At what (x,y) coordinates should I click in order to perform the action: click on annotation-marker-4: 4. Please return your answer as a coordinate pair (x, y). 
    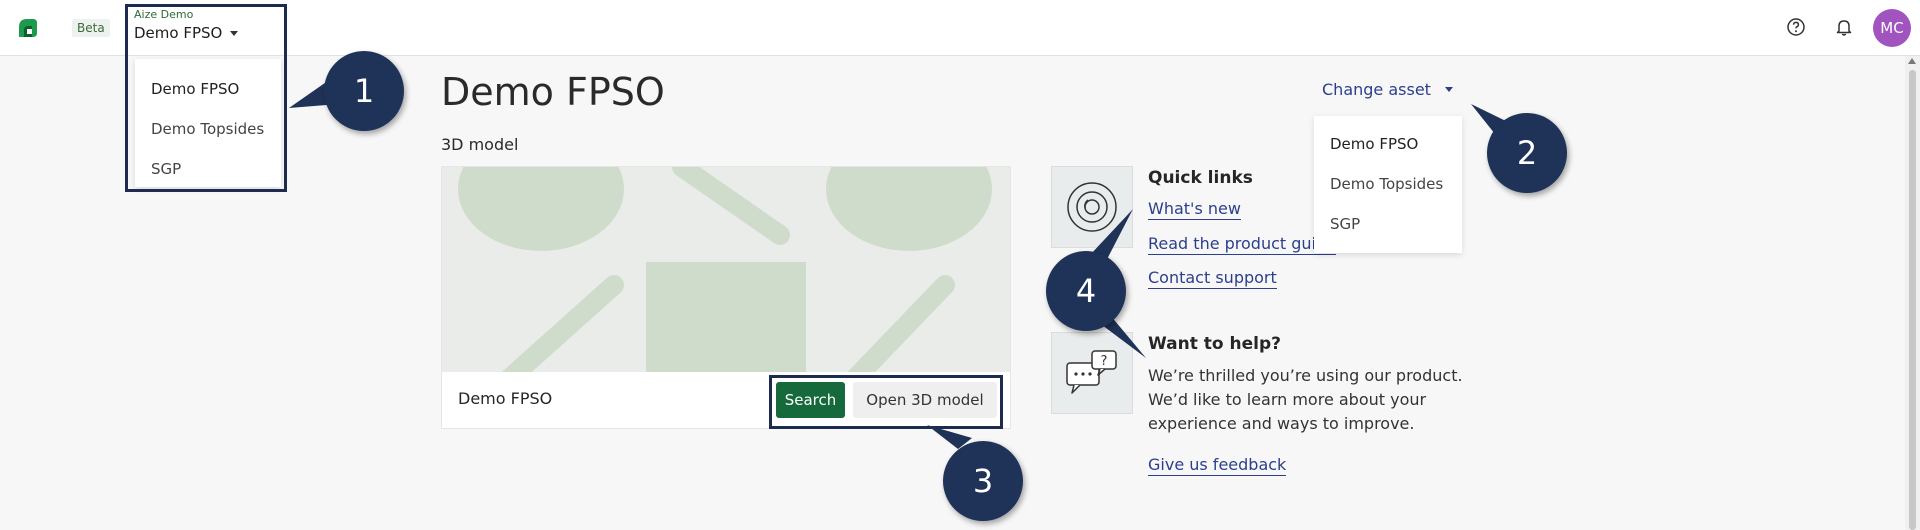
    Looking at the image, I should click on (1086, 291).